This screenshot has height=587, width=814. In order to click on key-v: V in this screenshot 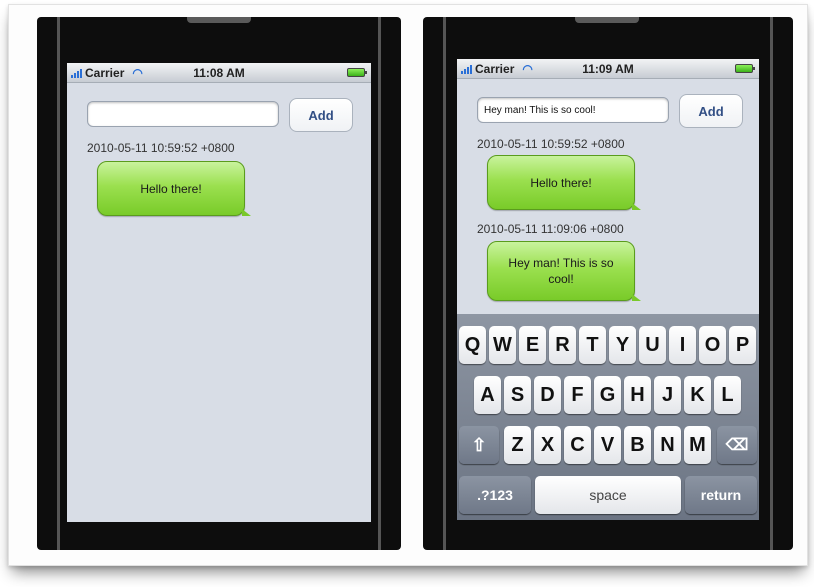, I will do `click(607, 445)`.